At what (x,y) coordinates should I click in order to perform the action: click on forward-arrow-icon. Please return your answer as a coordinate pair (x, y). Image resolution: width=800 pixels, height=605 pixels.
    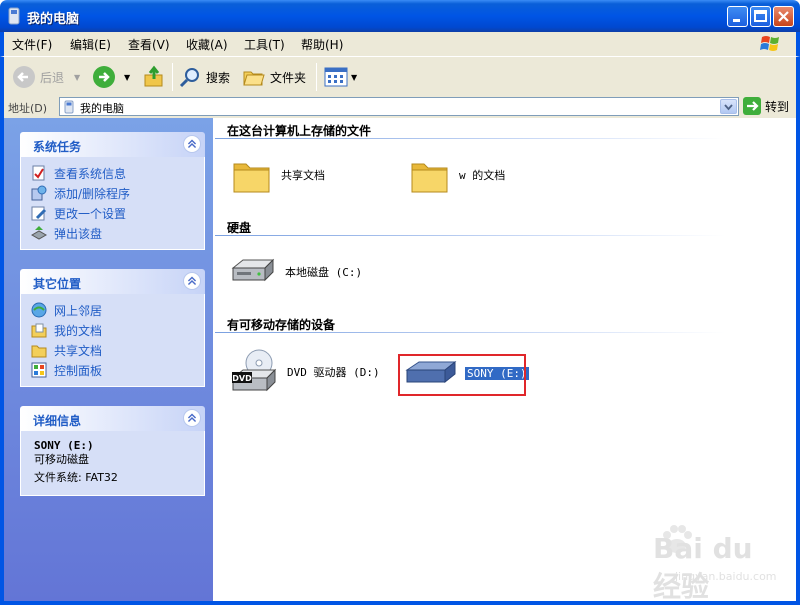
    Looking at the image, I should click on (104, 77).